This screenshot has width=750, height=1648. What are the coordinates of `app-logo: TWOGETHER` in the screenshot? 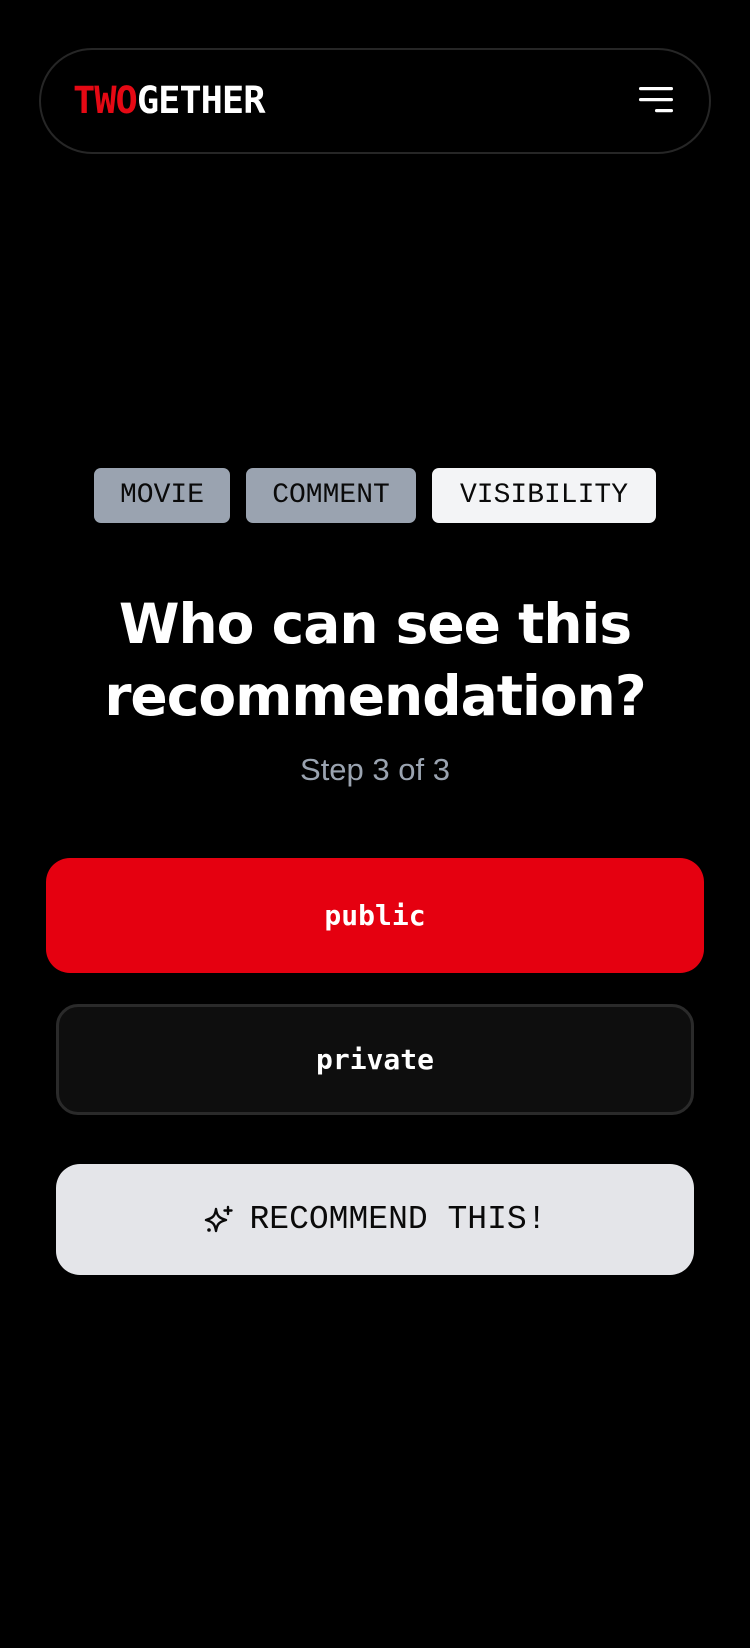 It's located at (169, 100).